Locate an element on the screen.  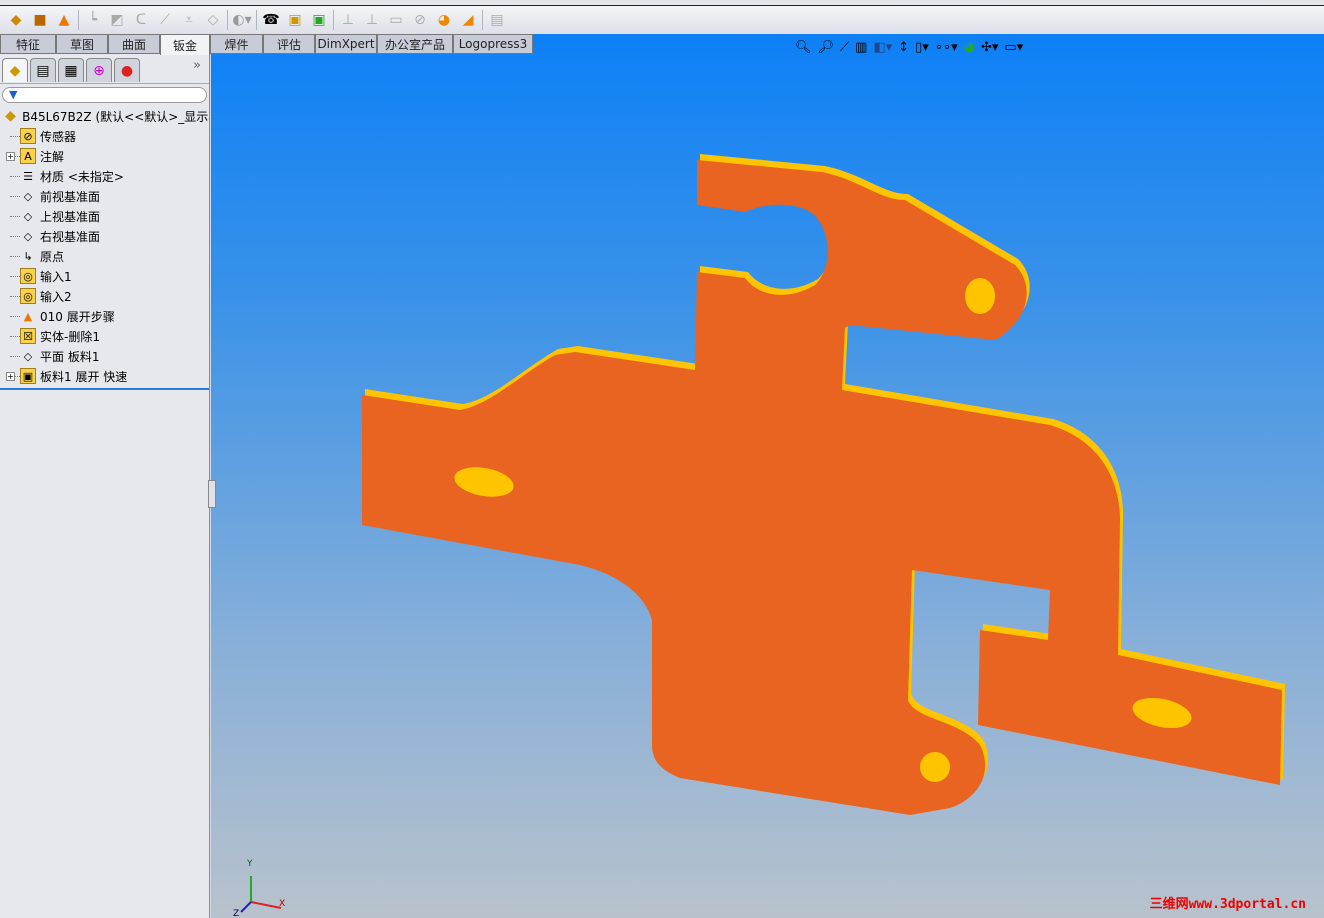
tab-logopress3: Logopress3 is located at coordinates (493, 44).